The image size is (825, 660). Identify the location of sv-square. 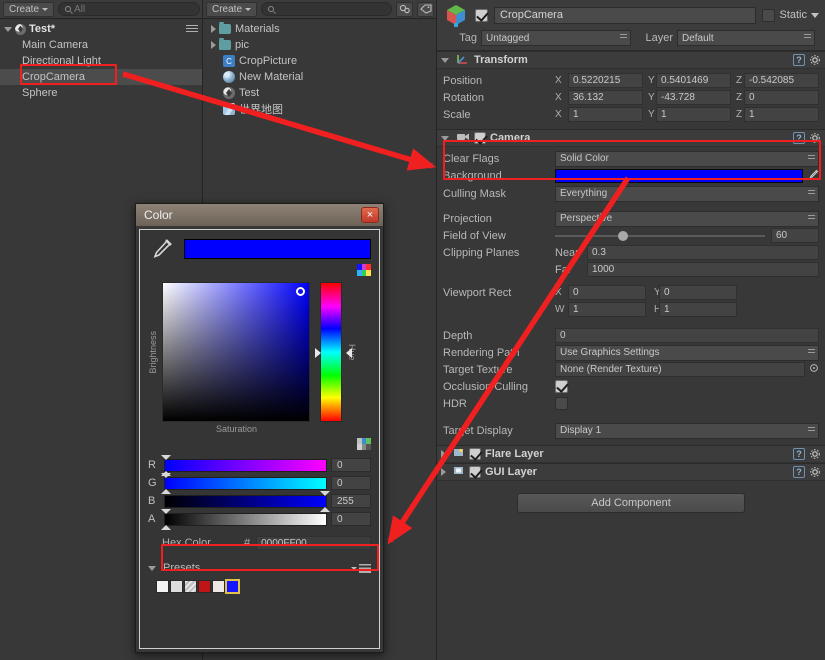
(236, 352).